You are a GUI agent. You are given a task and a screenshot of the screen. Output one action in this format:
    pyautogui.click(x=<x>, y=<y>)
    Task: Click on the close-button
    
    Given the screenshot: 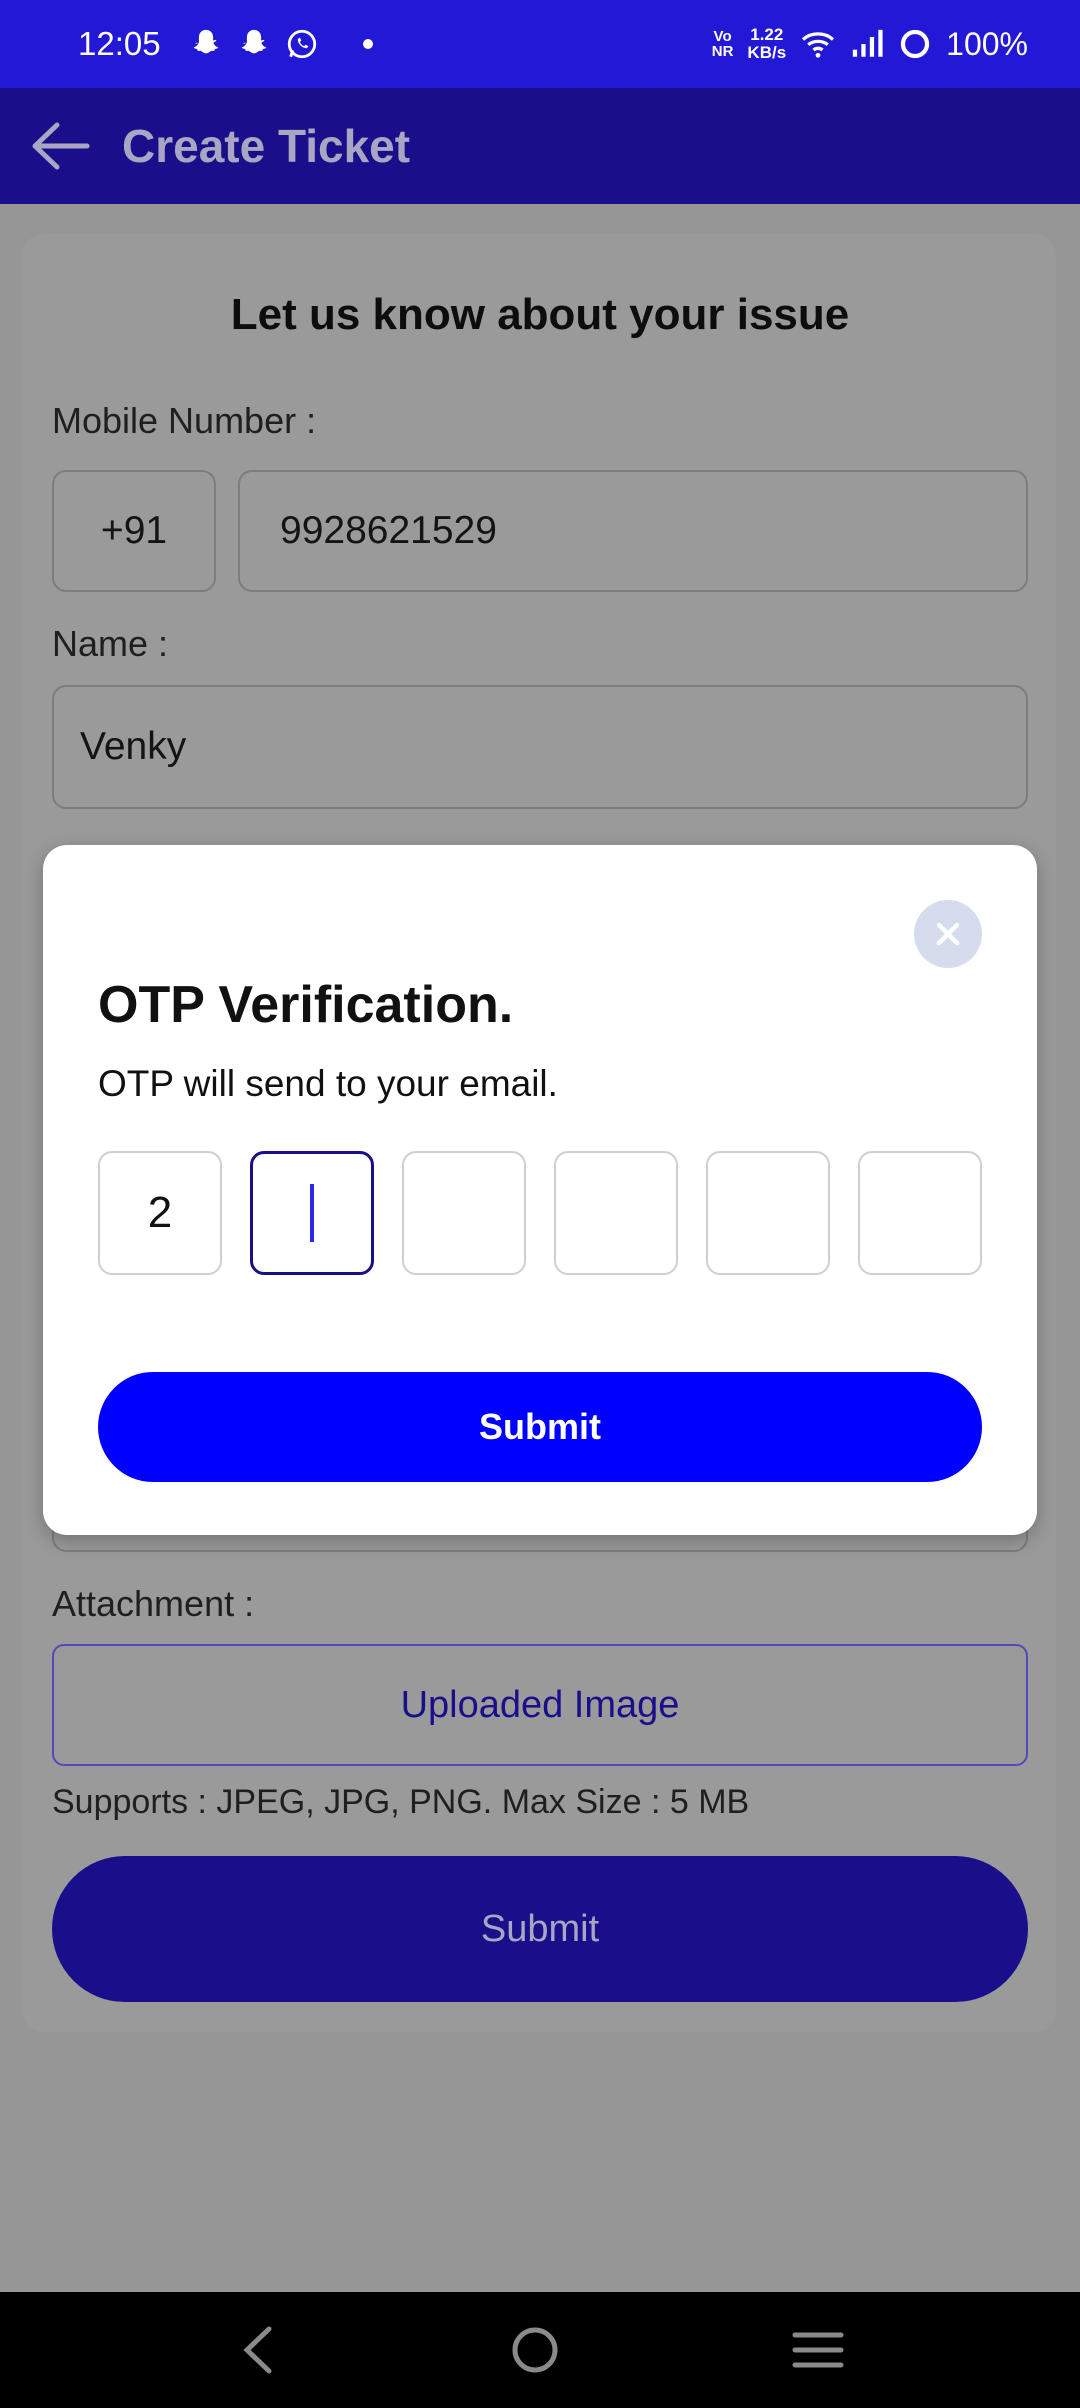 What is the action you would take?
    pyautogui.click(x=948, y=934)
    